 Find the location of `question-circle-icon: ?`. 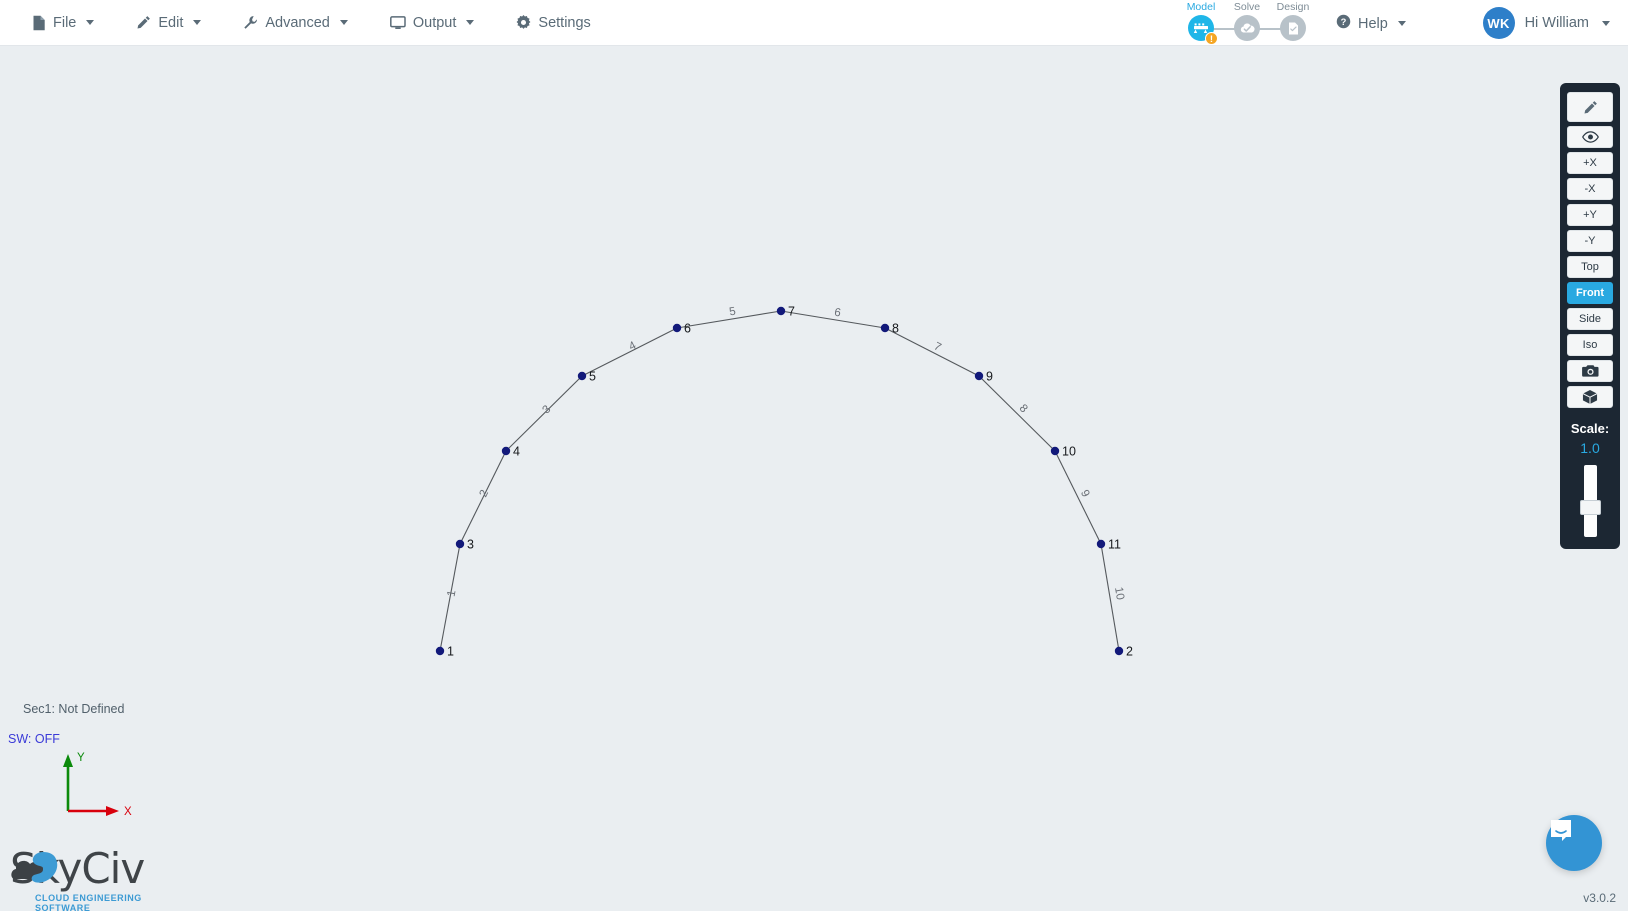

question-circle-icon: ? is located at coordinates (1343, 23).